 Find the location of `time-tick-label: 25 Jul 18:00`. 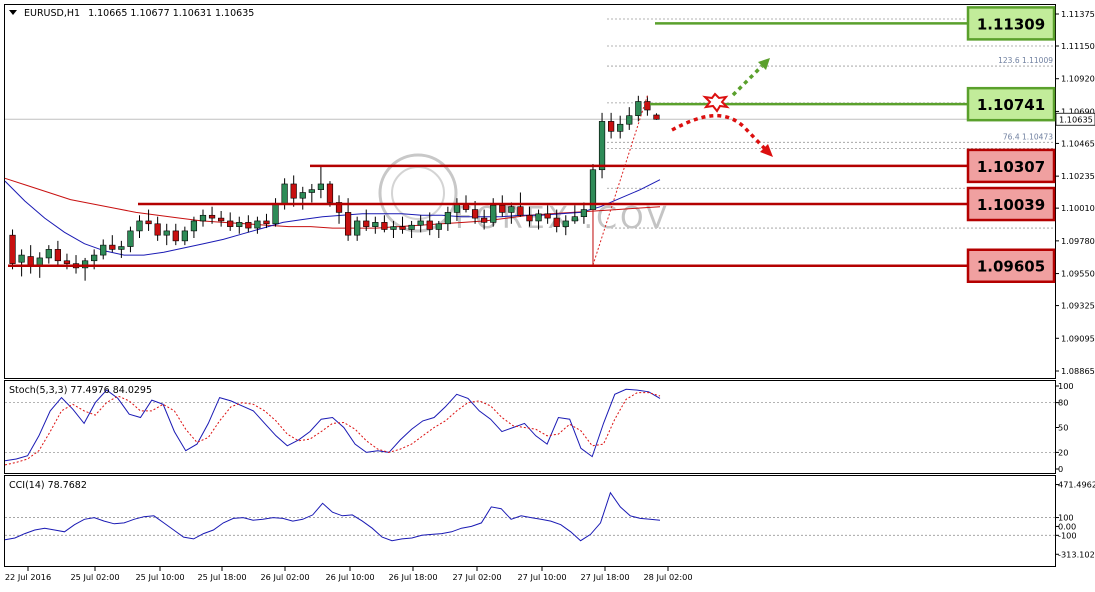

time-tick-label: 25 Jul 18:00 is located at coordinates (221, 577).